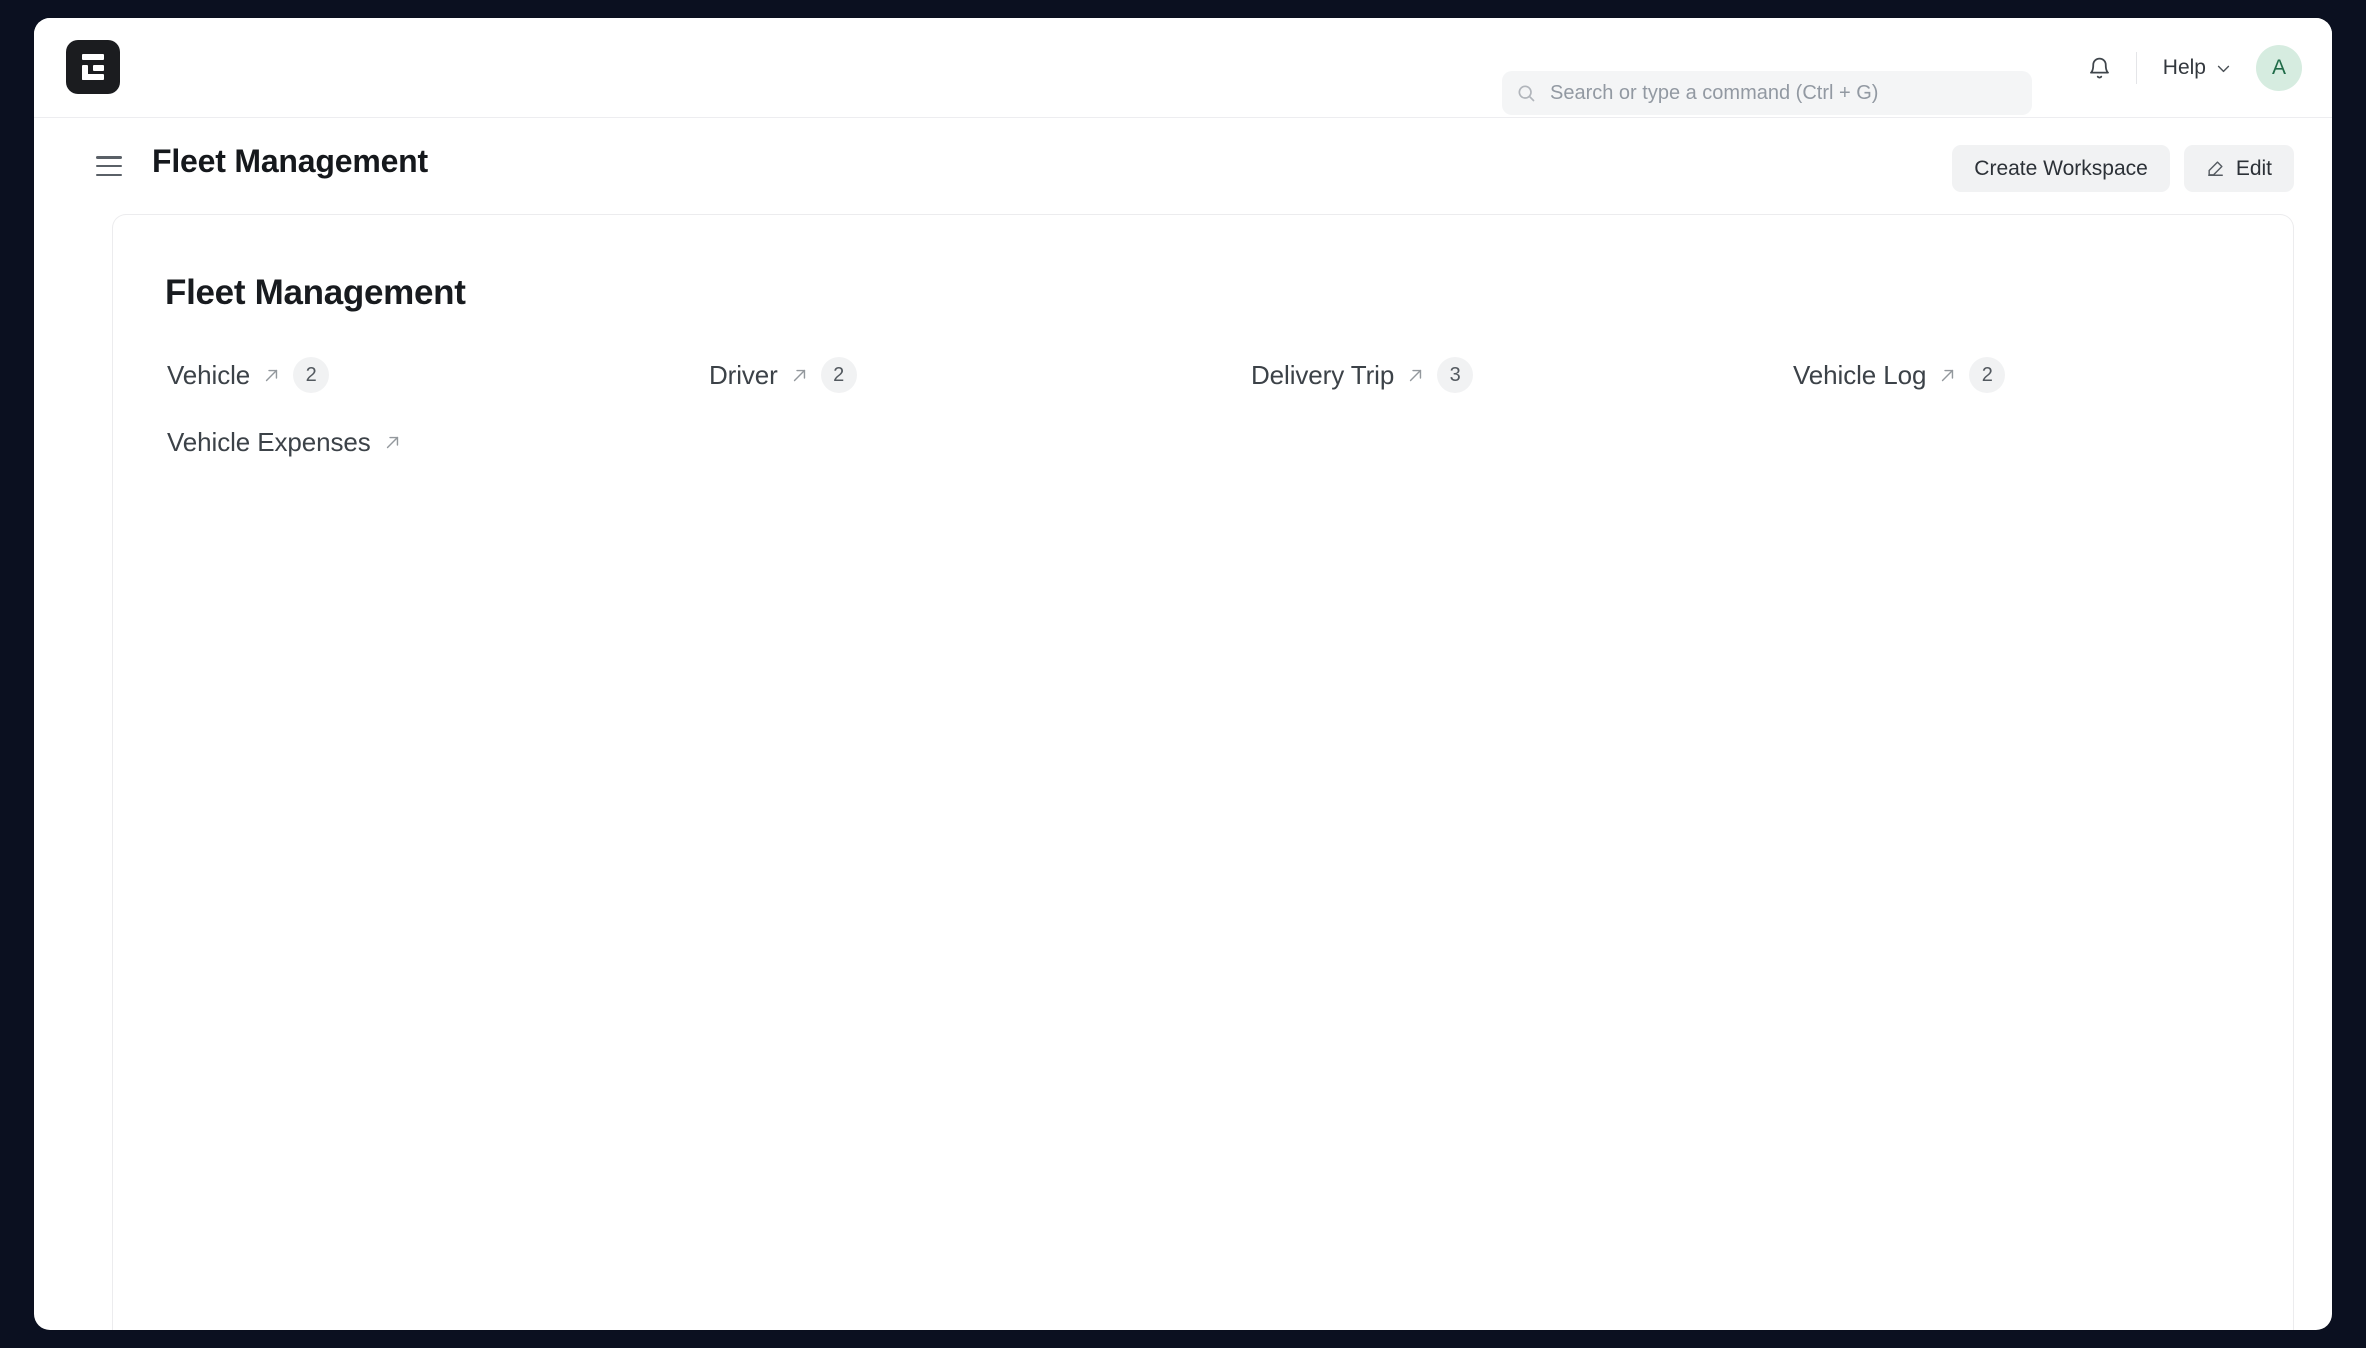 The height and width of the screenshot is (1348, 2366). I want to click on bell-icon, so click(2100, 67).